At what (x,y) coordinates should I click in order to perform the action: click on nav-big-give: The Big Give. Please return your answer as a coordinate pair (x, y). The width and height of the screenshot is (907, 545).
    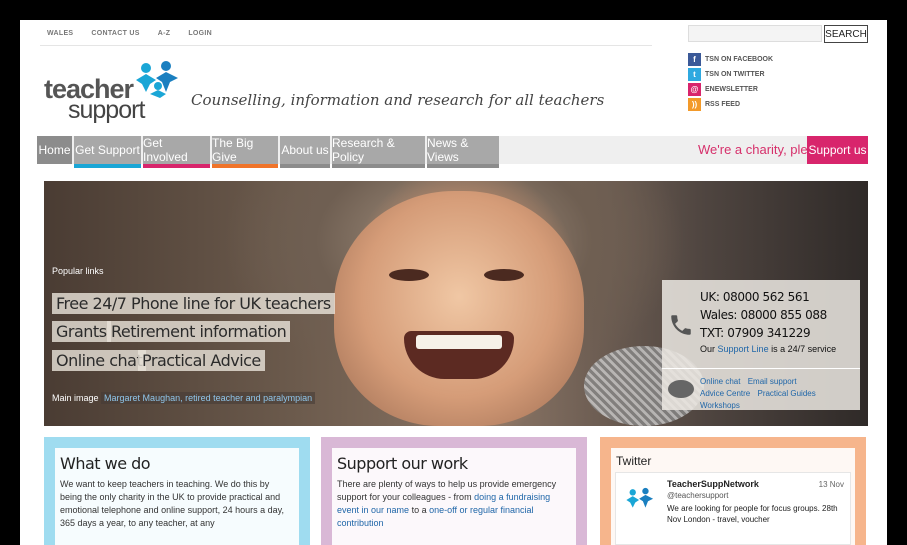
    Looking at the image, I should click on (245, 152).